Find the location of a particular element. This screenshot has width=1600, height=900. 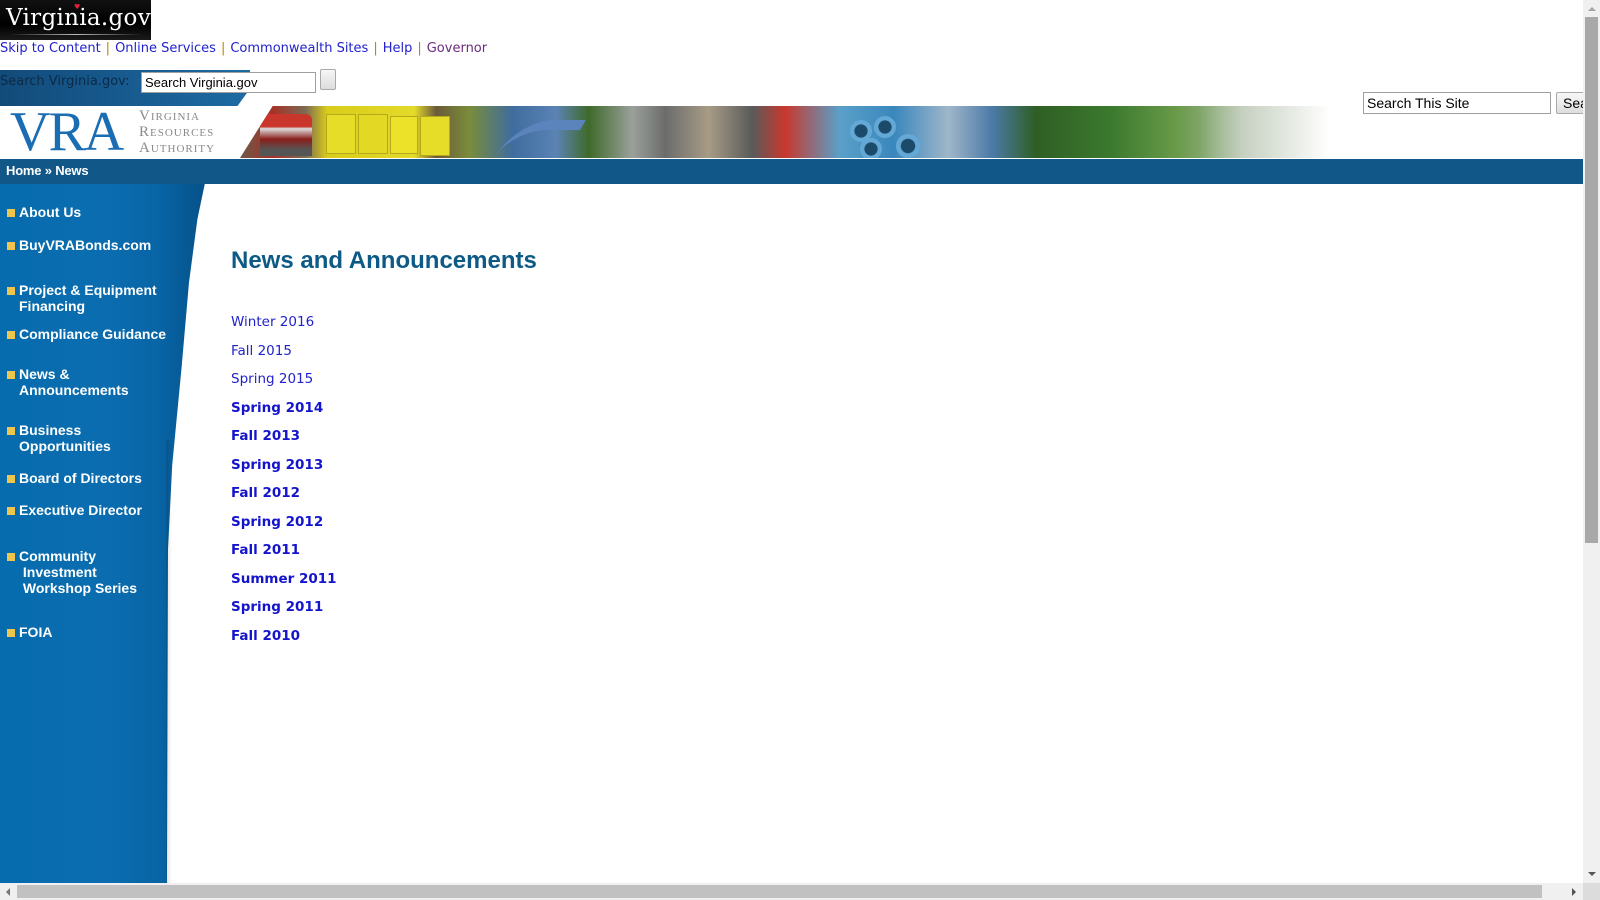

breadcrumb-bar: Home » News is located at coordinates (791, 171).